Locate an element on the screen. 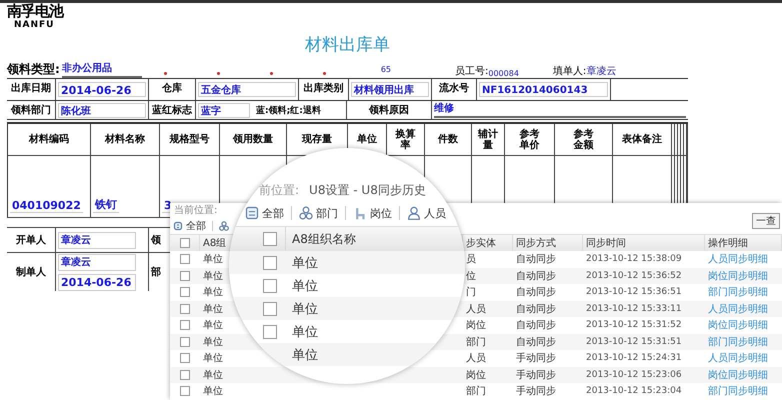 This screenshot has width=782, height=400. table-cell: 铁钉 is located at coordinates (106, 205).